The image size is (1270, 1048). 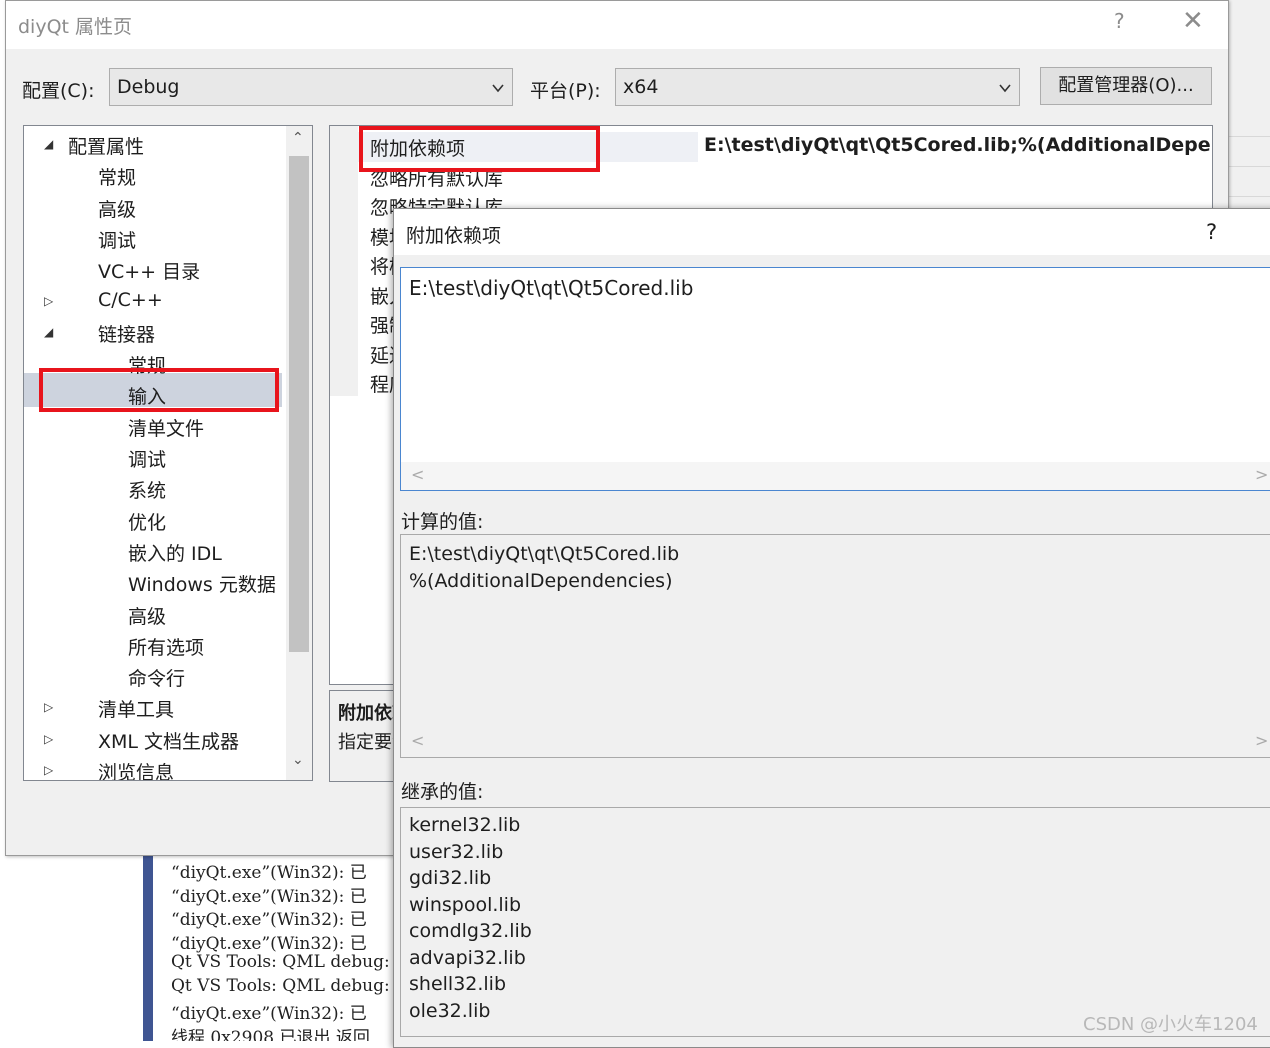 I want to click on inherited-line: gdi32.lib, so click(x=450, y=878).